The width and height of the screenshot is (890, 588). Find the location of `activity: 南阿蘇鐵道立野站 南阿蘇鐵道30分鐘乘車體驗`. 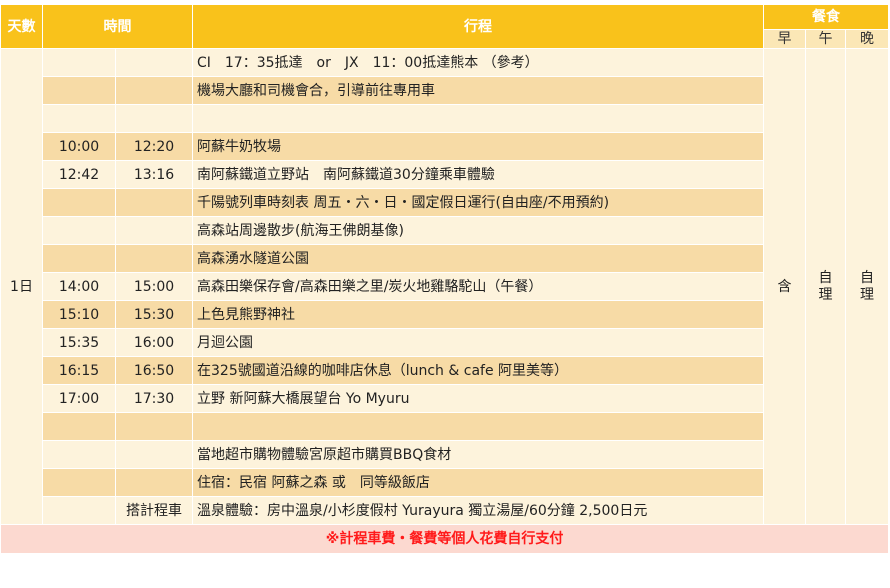

activity: 南阿蘇鐵道立野站 南阿蘇鐵道30分鐘乘車體驗 is located at coordinates (478, 174).